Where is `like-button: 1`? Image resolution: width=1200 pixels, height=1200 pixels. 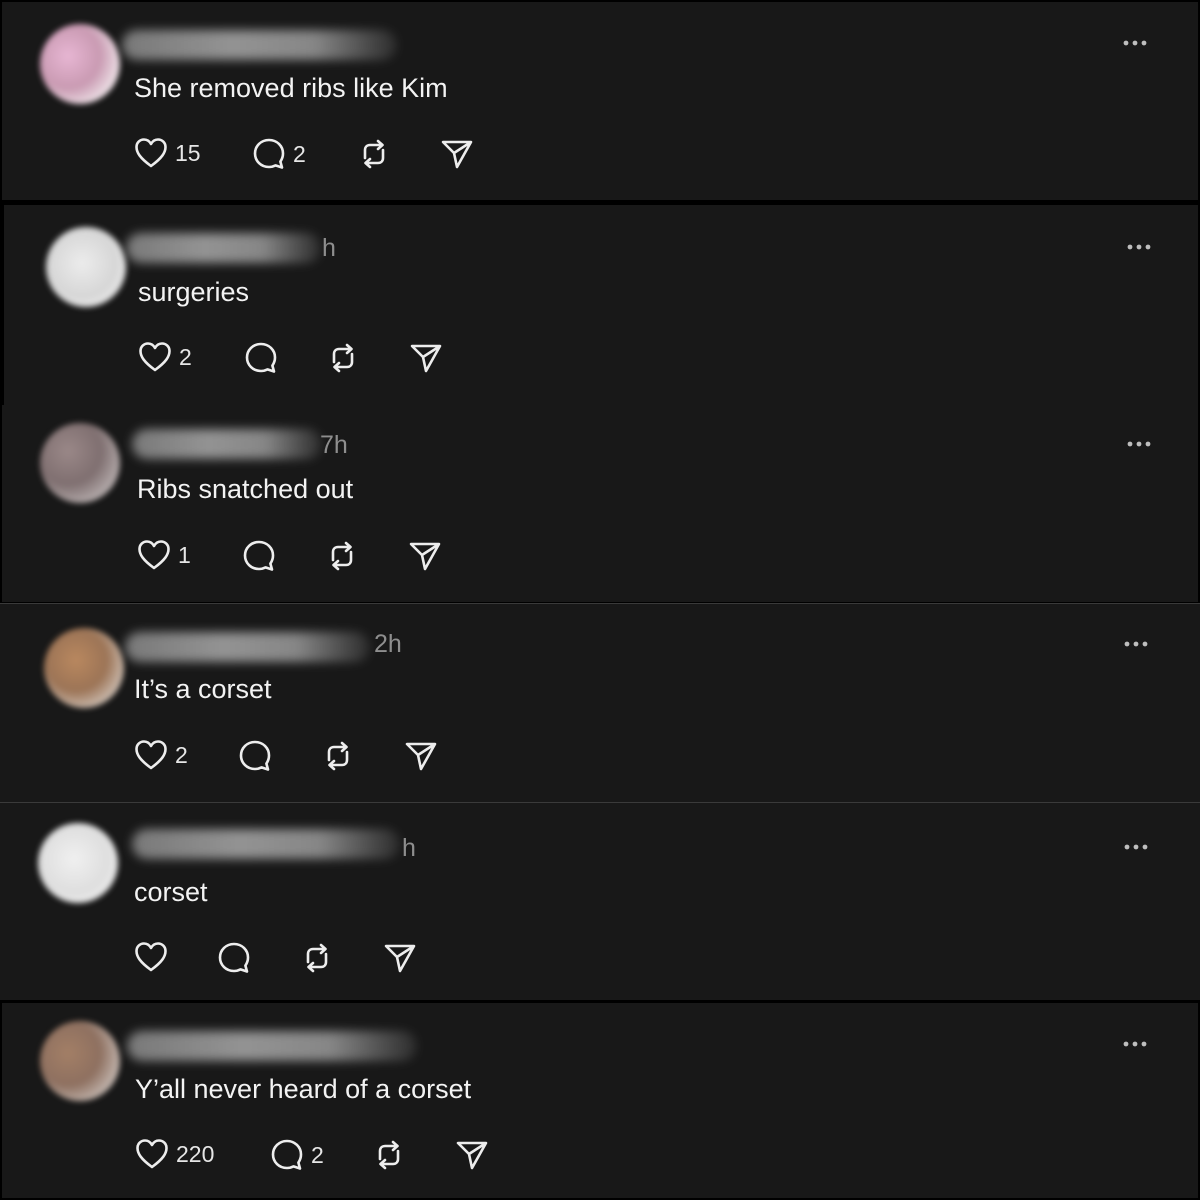 like-button: 1 is located at coordinates (164, 555).